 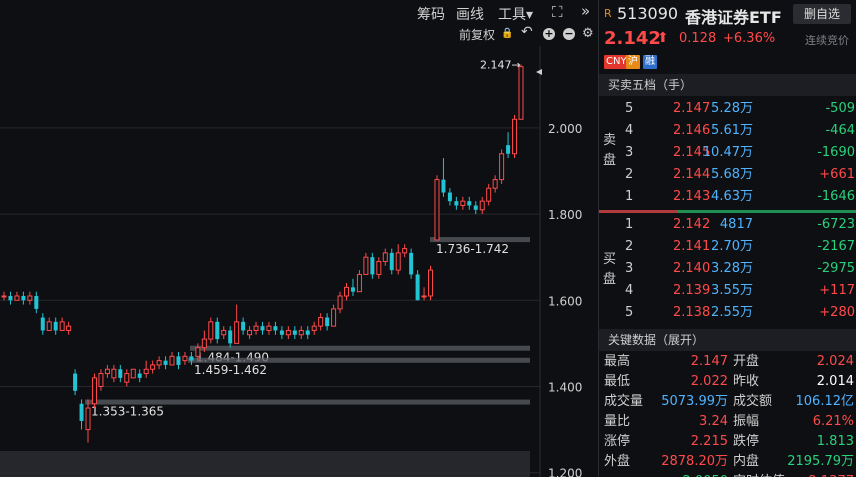 What do you see at coordinates (737, 131) in the screenshot?
I see `ask-row: 4 2.146 5.61万 -464` at bounding box center [737, 131].